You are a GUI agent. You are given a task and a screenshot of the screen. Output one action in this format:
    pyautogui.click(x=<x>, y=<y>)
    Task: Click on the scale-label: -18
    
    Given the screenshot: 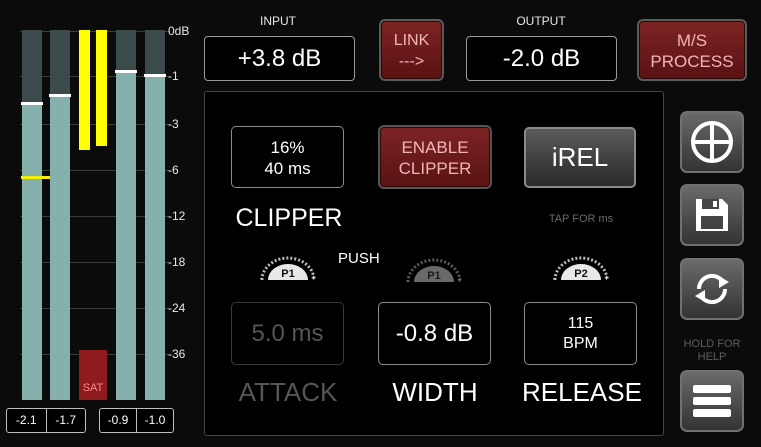 What is the action you would take?
    pyautogui.click(x=177, y=262)
    